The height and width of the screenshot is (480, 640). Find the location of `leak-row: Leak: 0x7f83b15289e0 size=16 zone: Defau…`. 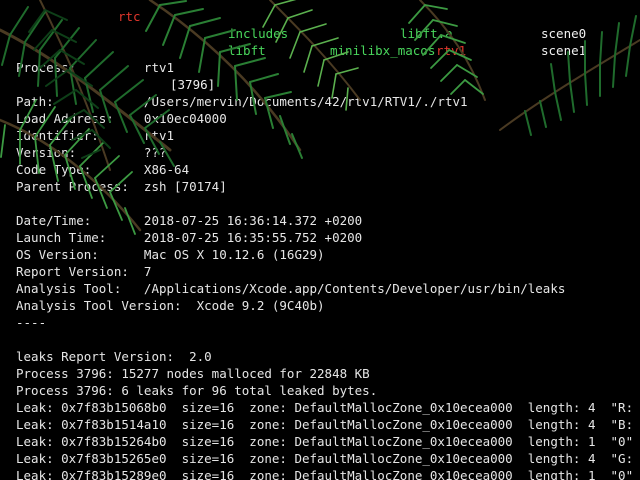

leak-row: Leak: 0x7f83b15289e0 size=16 zone: Defau… is located at coordinates (325, 474).